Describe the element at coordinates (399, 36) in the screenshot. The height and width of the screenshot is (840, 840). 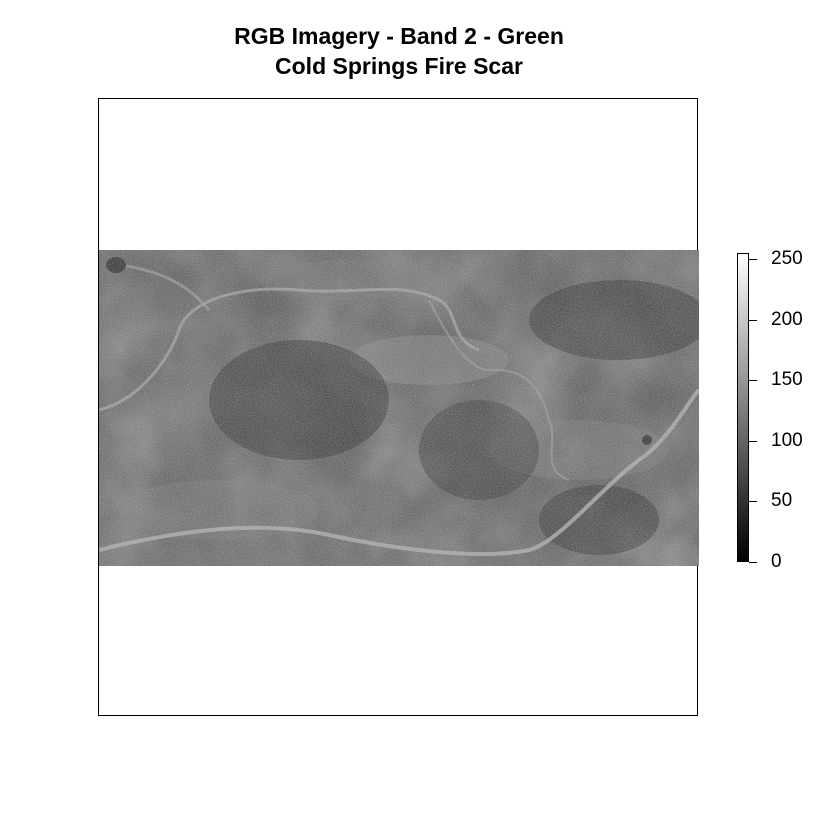
I see `plot-title: RGB Imagery - Band 2 - Green` at that location.